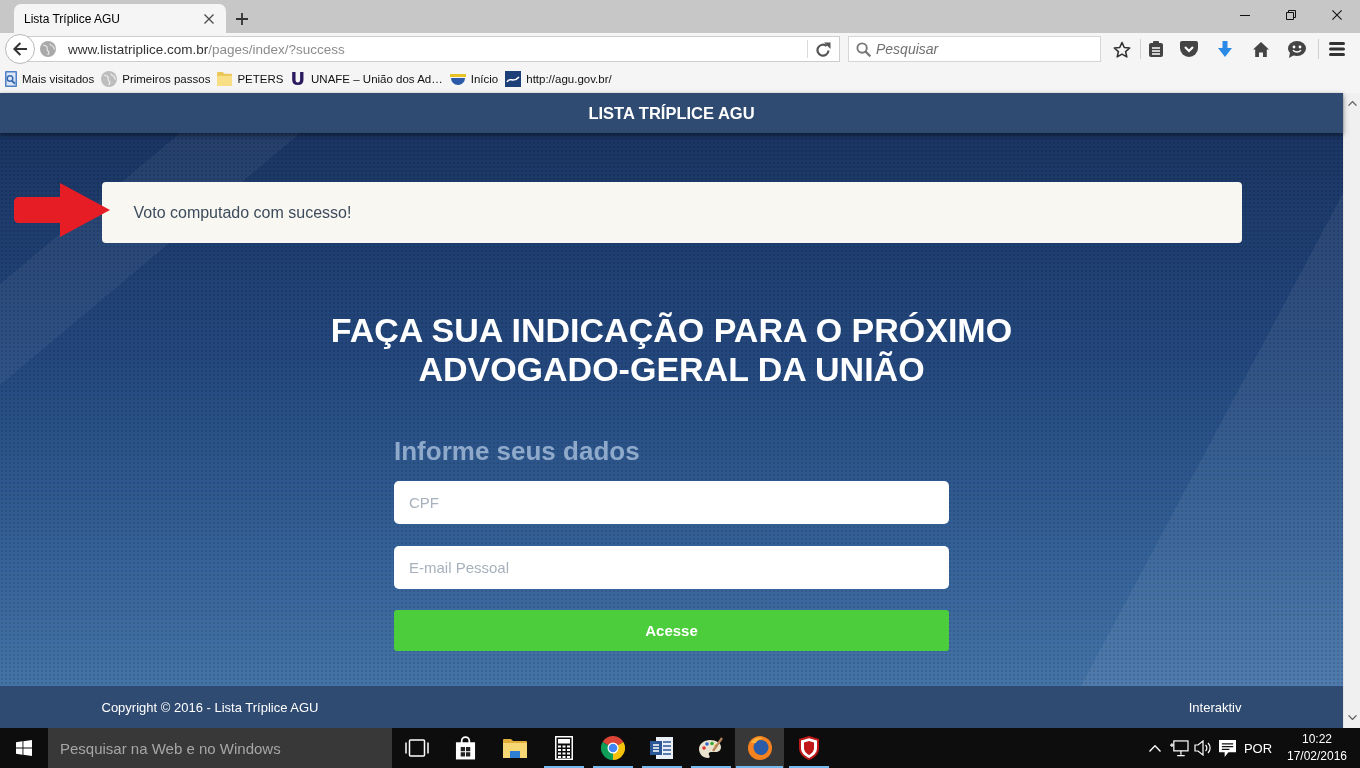 The height and width of the screenshot is (768, 1360). What do you see at coordinates (671, 502) in the screenshot?
I see `input-field: CPF` at bounding box center [671, 502].